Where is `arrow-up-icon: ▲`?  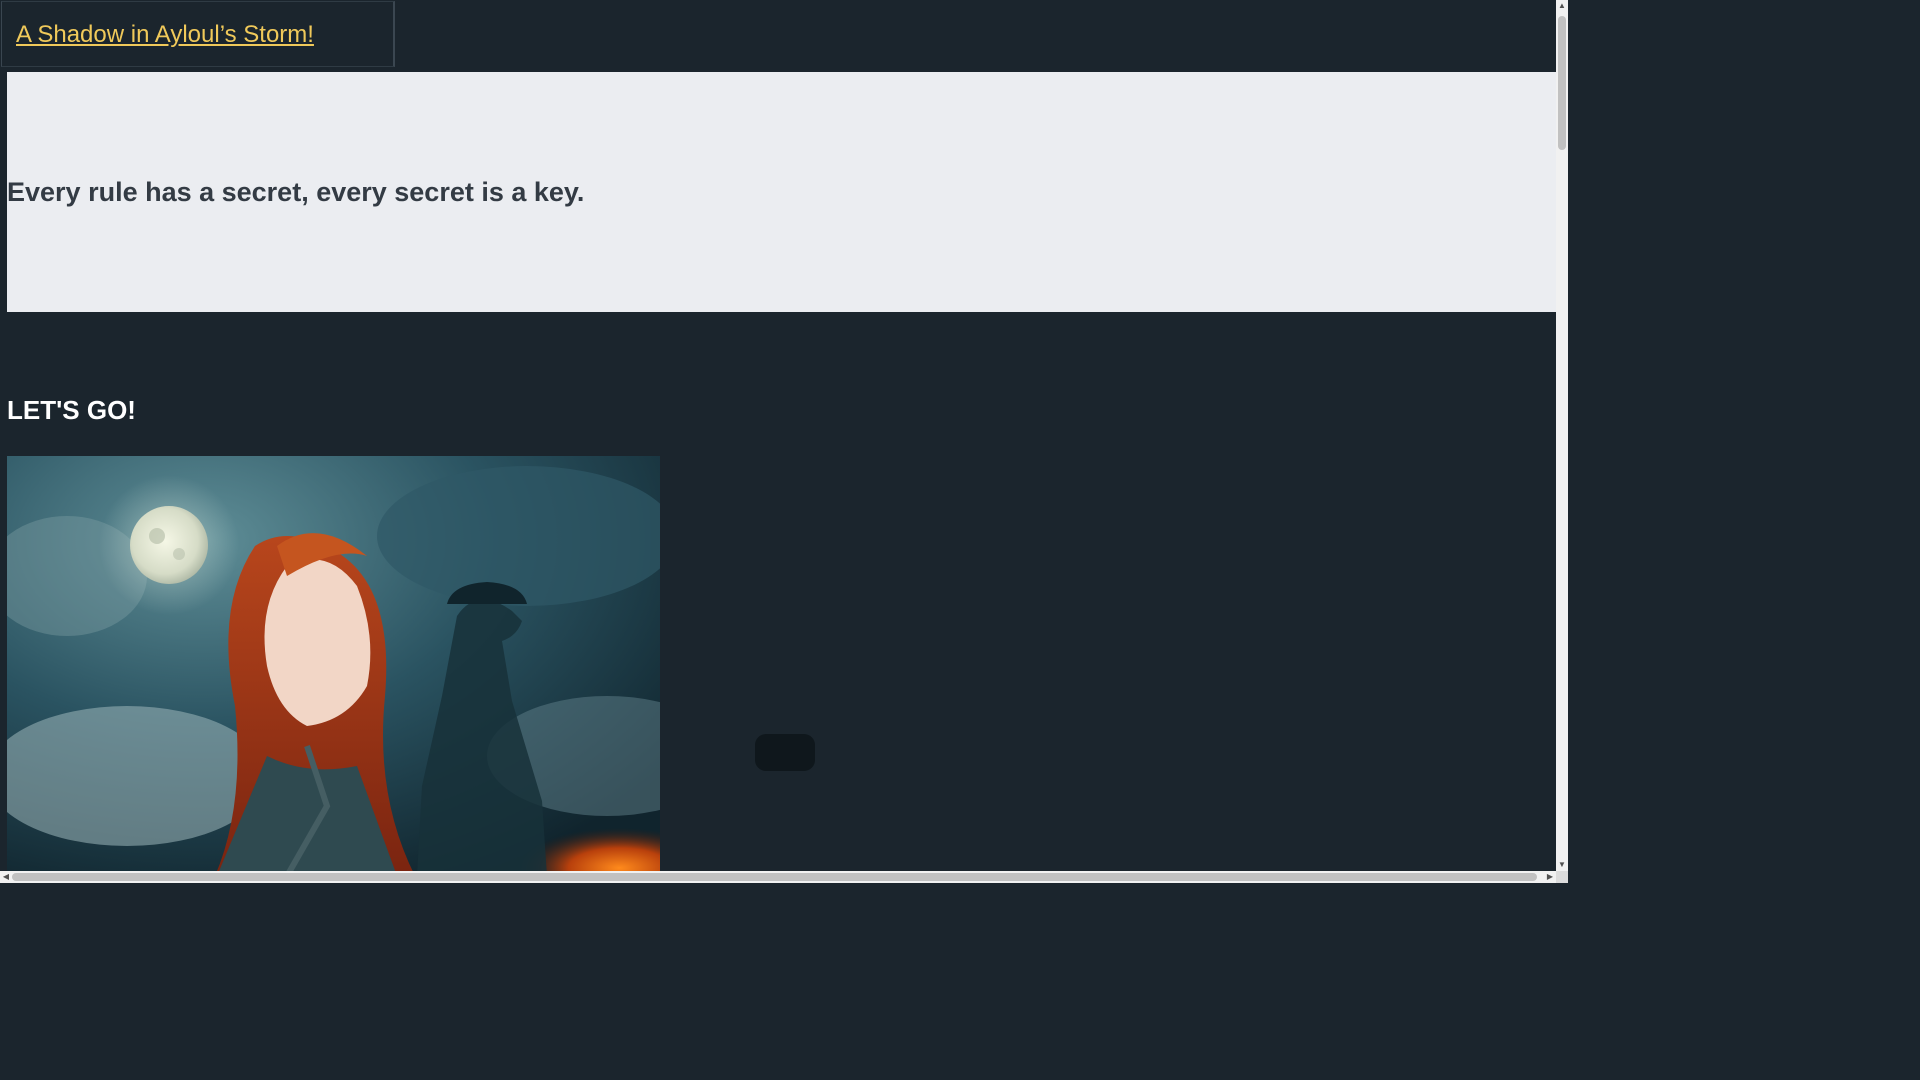 arrow-up-icon: ▲ is located at coordinates (1562, 6).